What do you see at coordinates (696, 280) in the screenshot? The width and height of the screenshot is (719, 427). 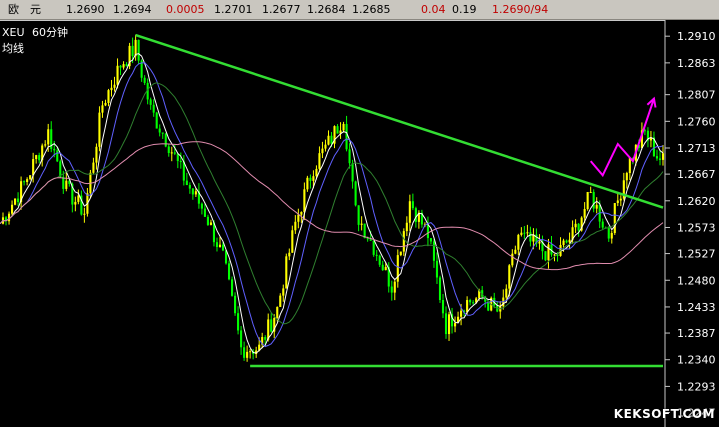 I see `price-tick-label: 1.2480` at bounding box center [696, 280].